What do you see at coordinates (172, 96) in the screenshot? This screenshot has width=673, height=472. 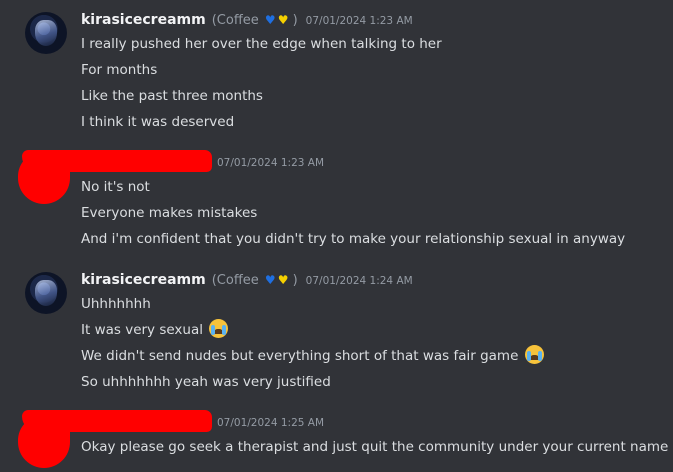 I see `message-line: Like the past three months` at bounding box center [172, 96].